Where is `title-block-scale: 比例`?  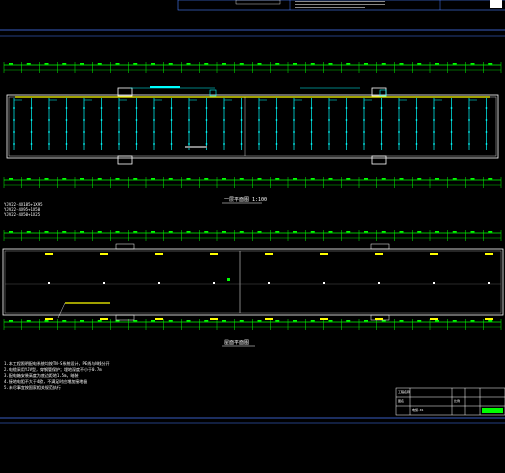
title-block-scale: 比例 is located at coordinates (457, 401).